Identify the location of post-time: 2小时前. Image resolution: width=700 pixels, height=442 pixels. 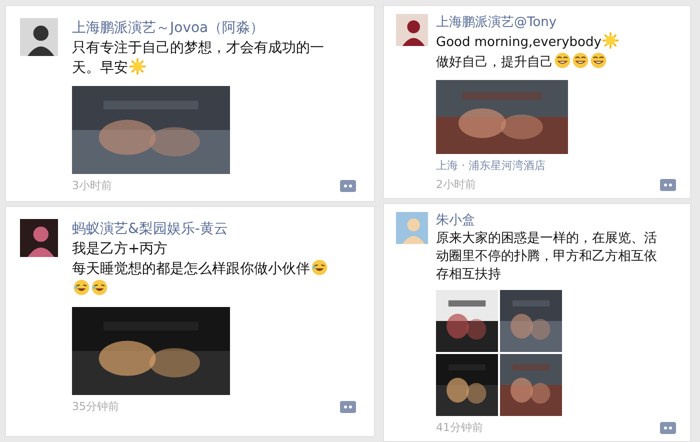
(456, 184).